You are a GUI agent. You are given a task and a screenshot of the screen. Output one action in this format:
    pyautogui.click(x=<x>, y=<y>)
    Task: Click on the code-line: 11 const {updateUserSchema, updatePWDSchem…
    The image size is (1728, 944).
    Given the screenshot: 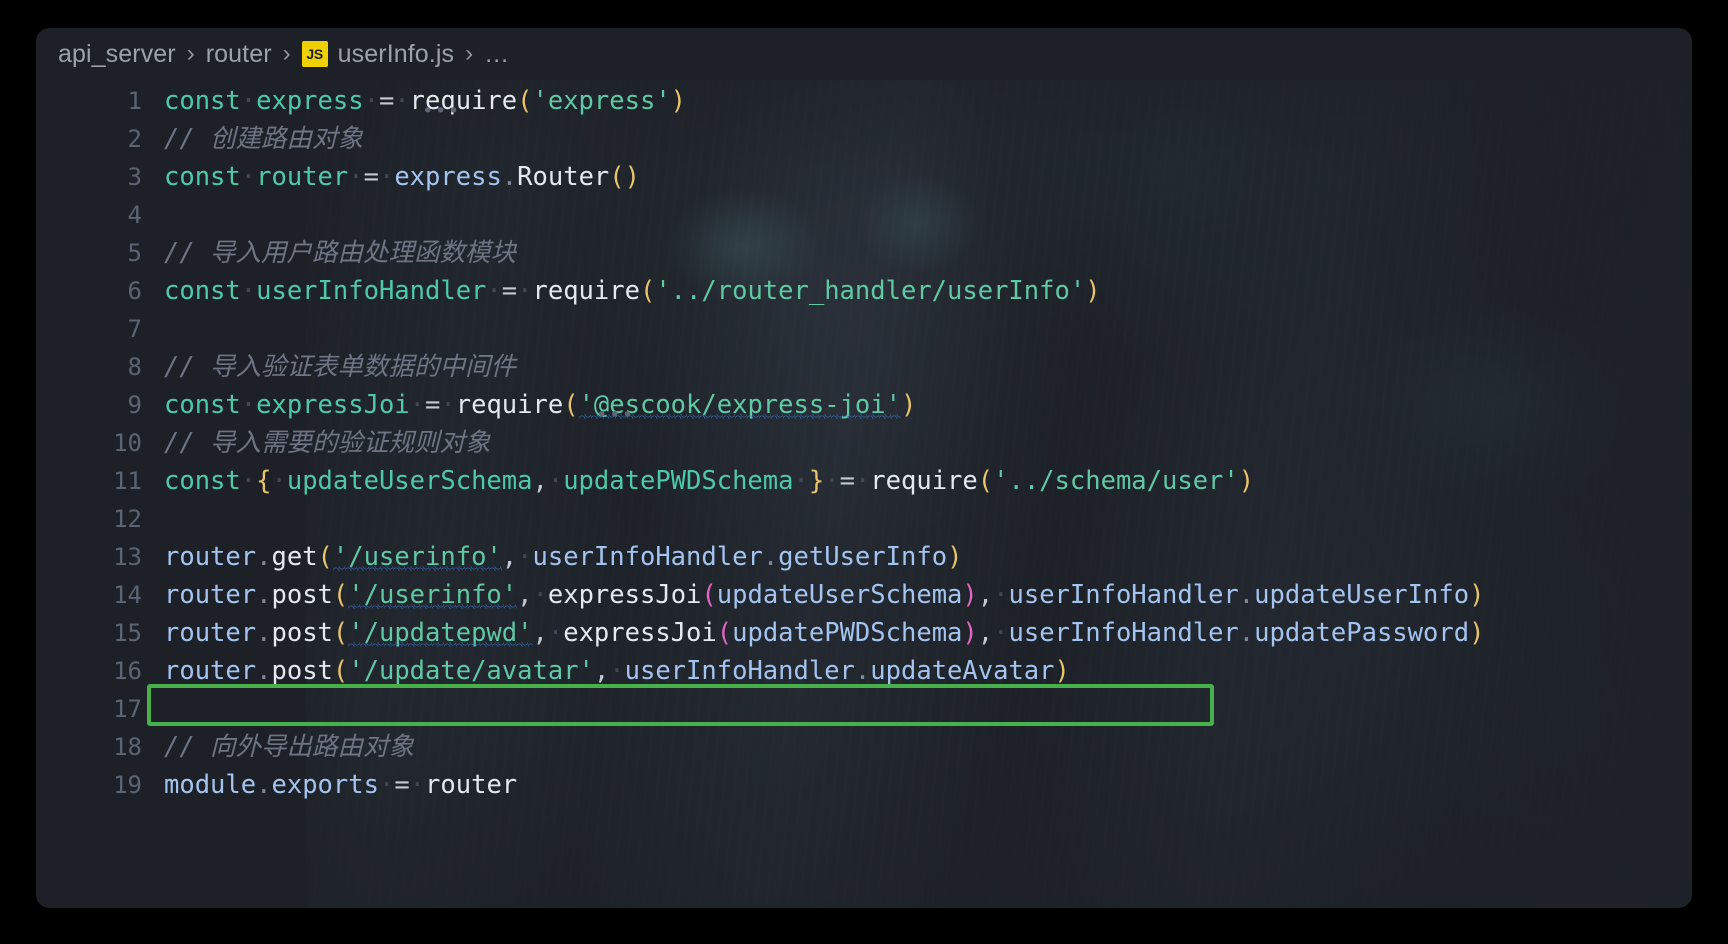 What is the action you would take?
    pyautogui.click(x=864, y=481)
    